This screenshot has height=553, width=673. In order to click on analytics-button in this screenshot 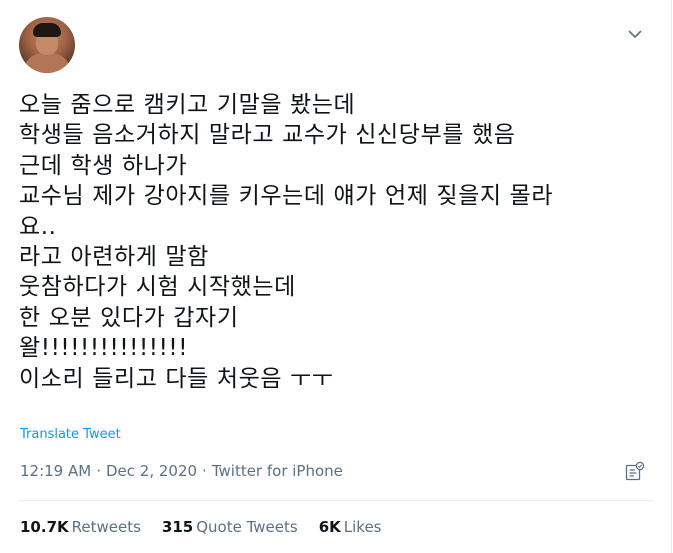, I will do `click(634, 472)`.